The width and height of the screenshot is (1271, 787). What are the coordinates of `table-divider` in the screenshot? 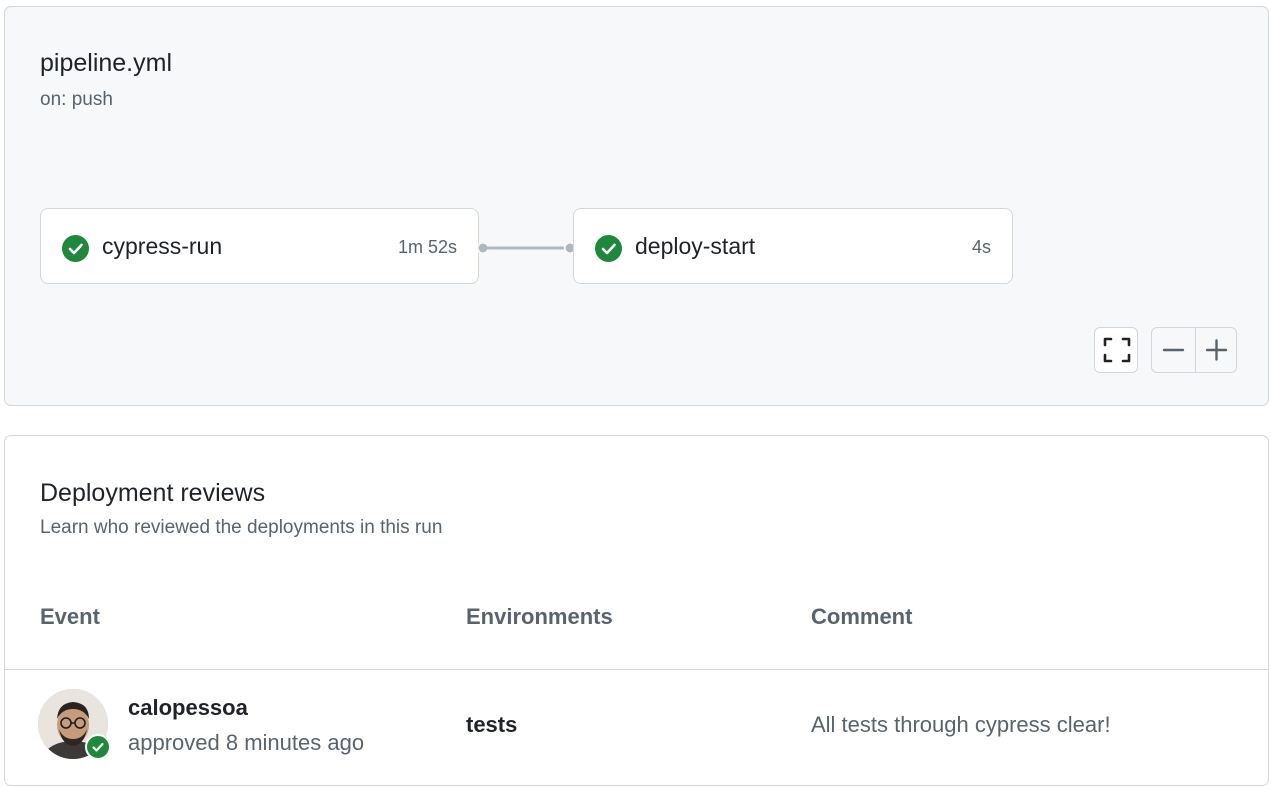 It's located at (636, 669).